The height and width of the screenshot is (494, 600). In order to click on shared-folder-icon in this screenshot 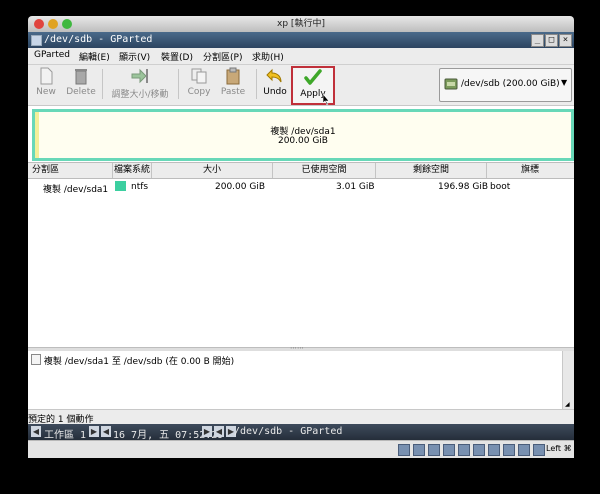, I will do `click(479, 450)`.